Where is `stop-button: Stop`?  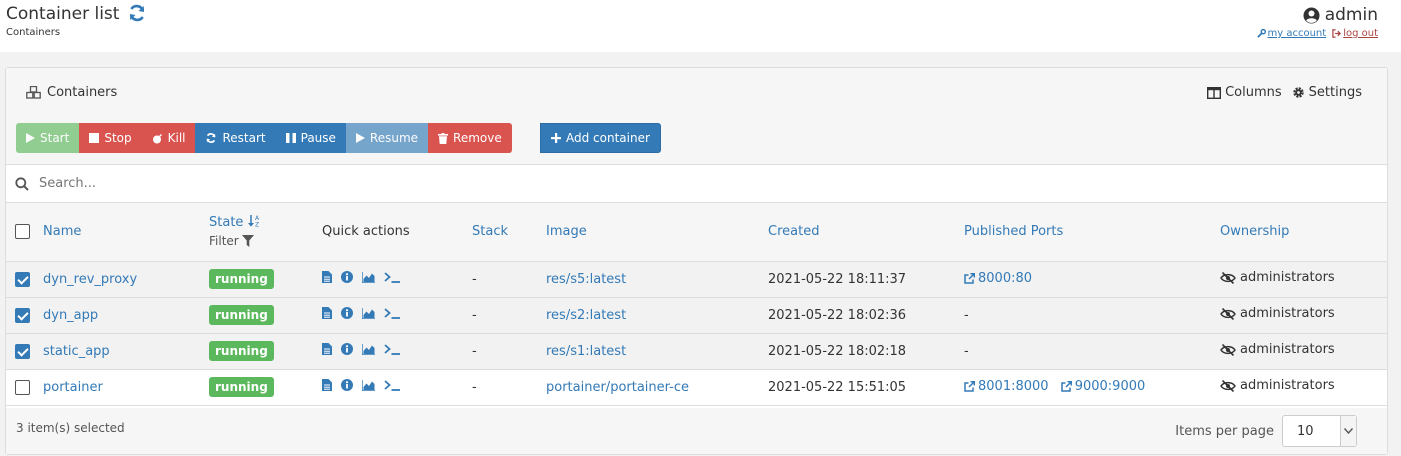 stop-button: Stop is located at coordinates (110, 138).